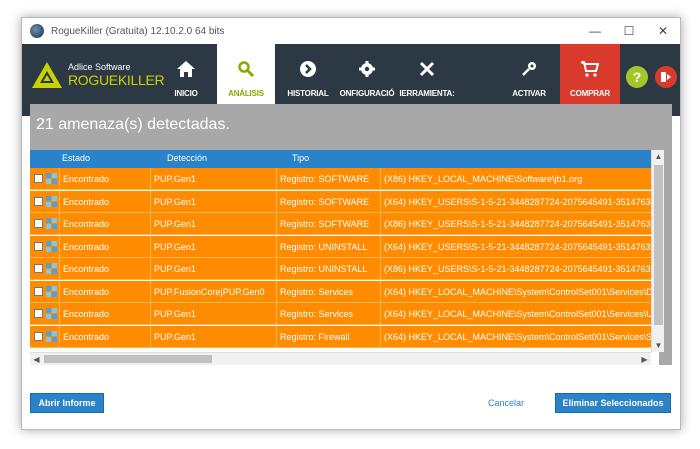 The image size is (700, 449). I want to click on maximize-button: ☐, so click(629, 31).